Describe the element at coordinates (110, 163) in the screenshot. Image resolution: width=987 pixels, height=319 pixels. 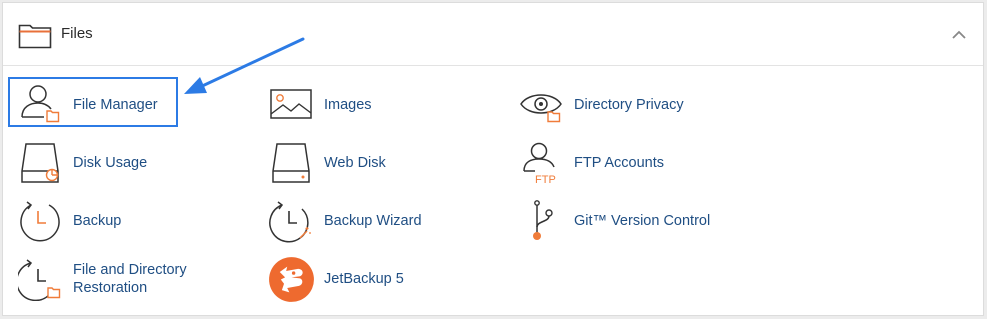
I see `item-label: Disk Usage` at that location.